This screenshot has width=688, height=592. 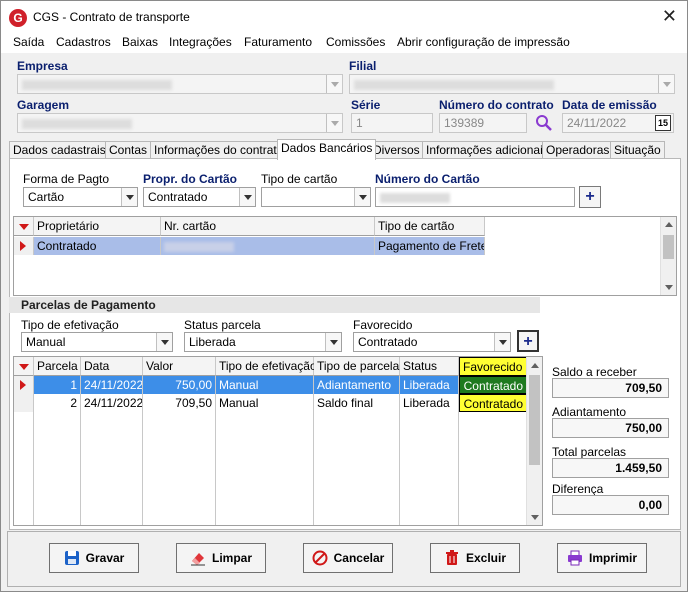 What do you see at coordinates (270, 468) in the screenshot?
I see `grid-empty-area` at bounding box center [270, 468].